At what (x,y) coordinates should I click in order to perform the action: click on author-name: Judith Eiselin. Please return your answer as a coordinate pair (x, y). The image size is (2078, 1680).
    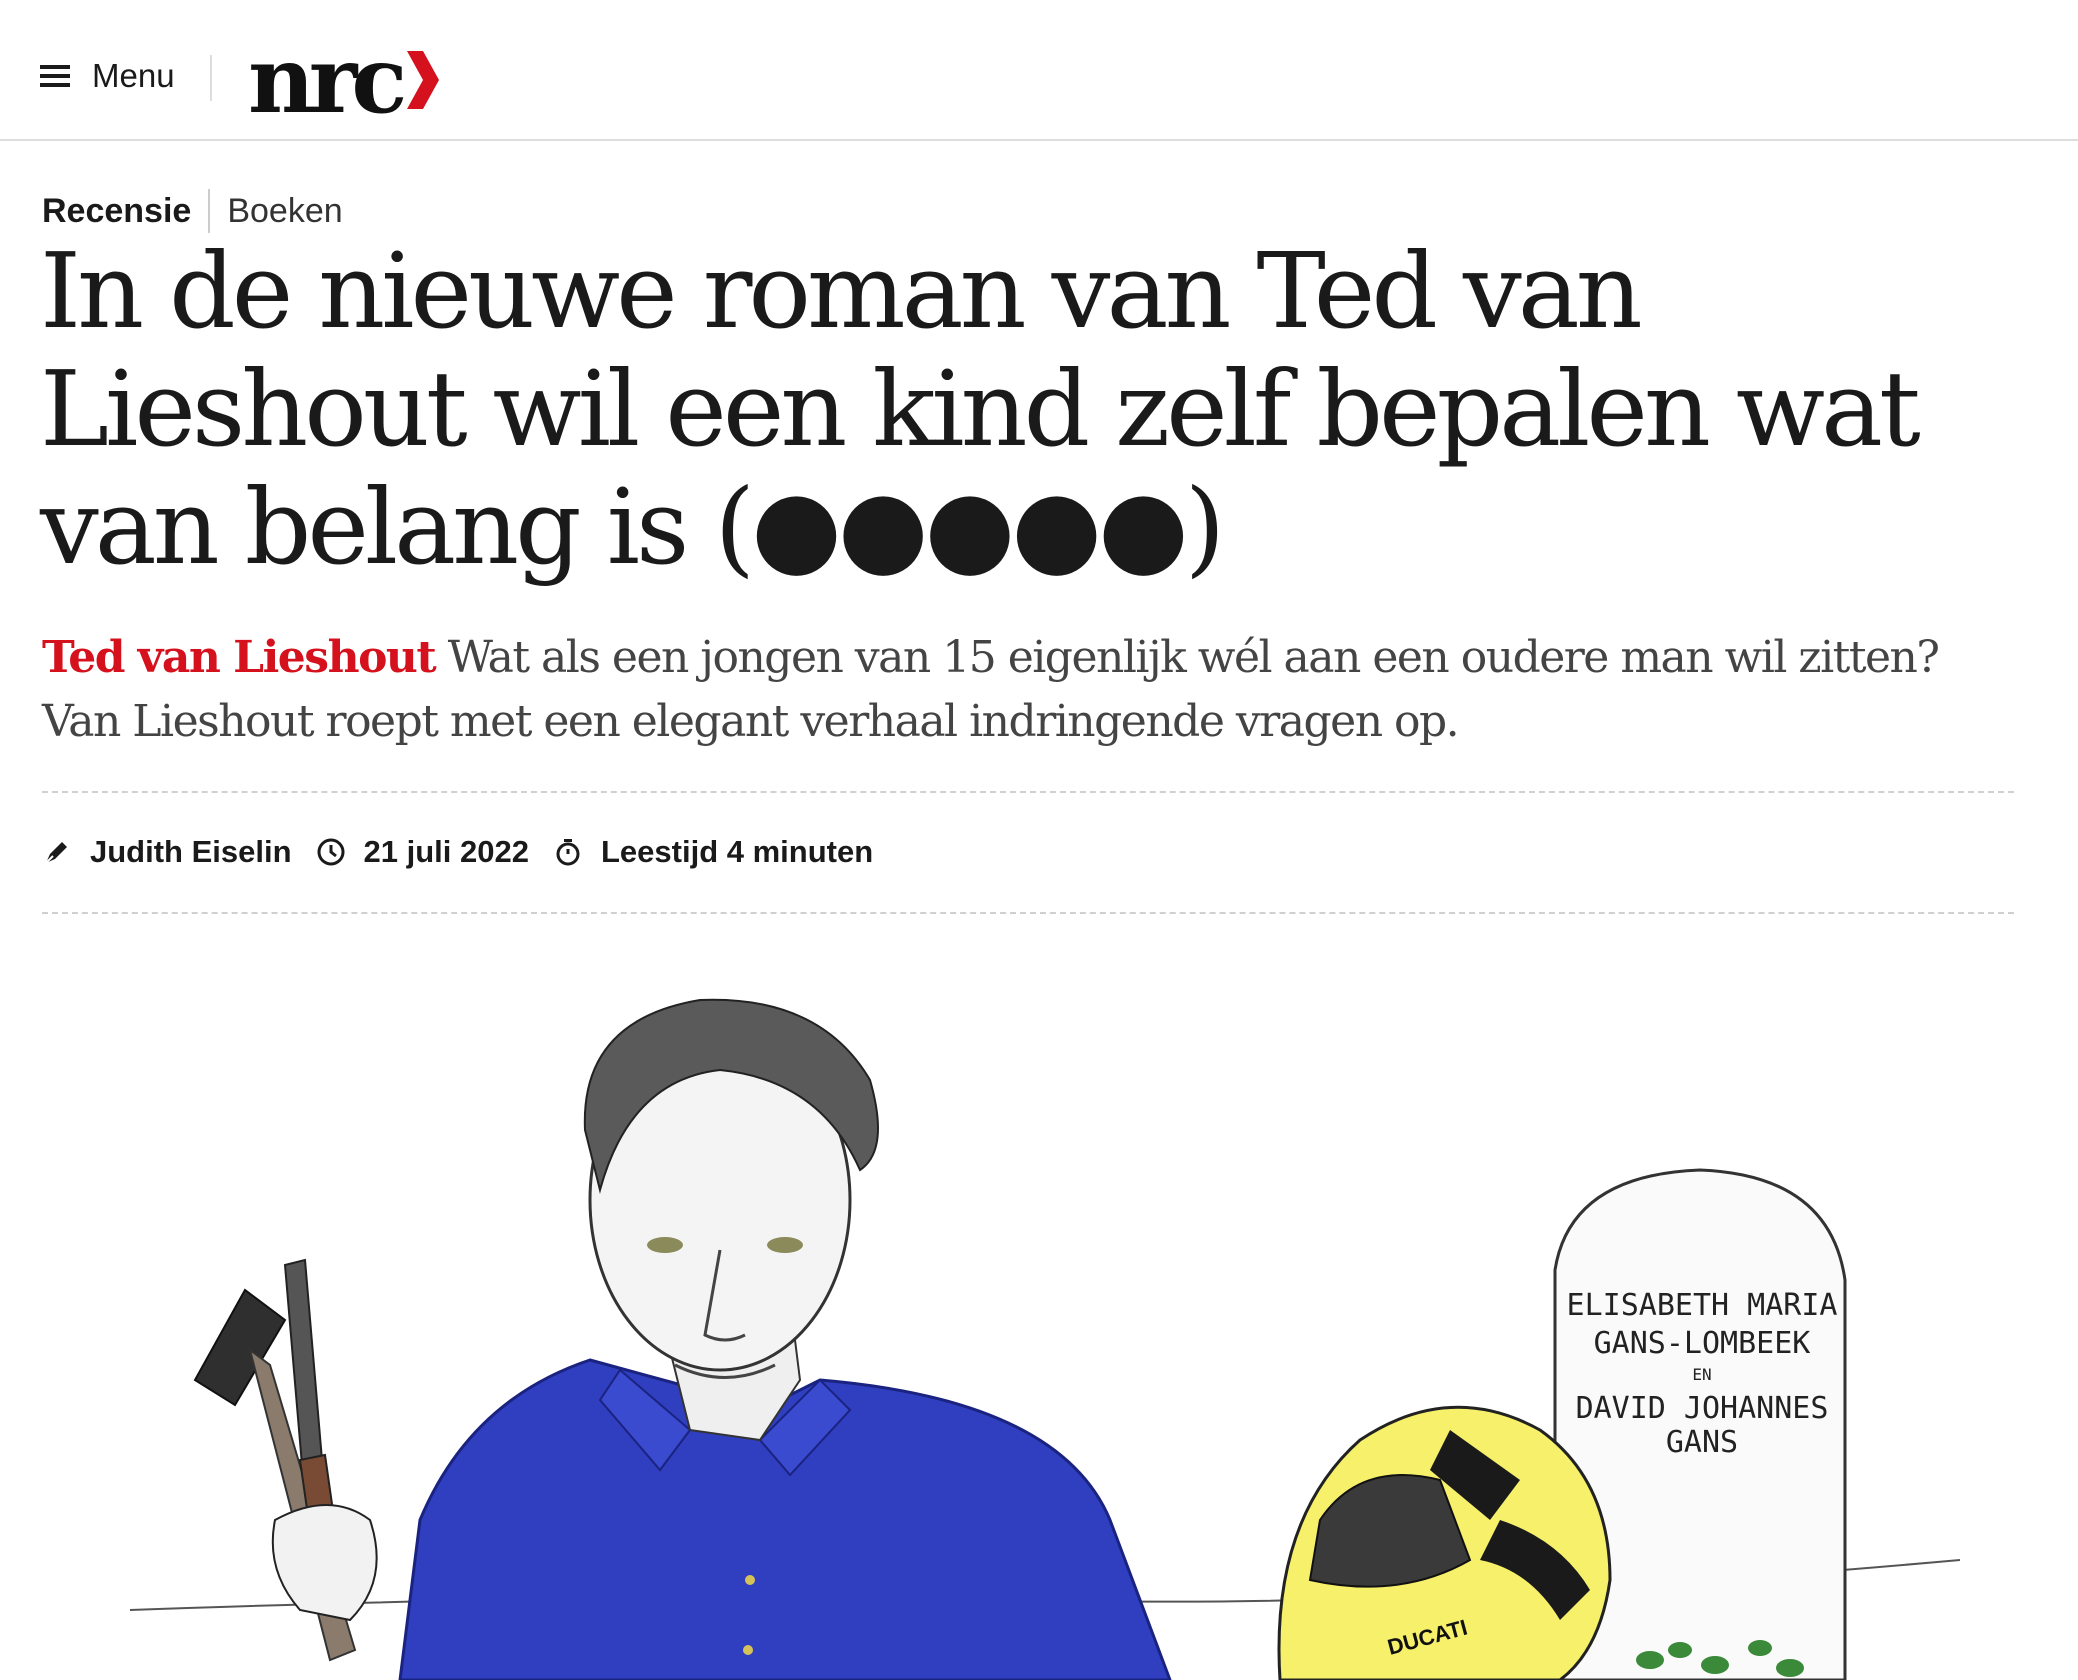
    Looking at the image, I should click on (191, 852).